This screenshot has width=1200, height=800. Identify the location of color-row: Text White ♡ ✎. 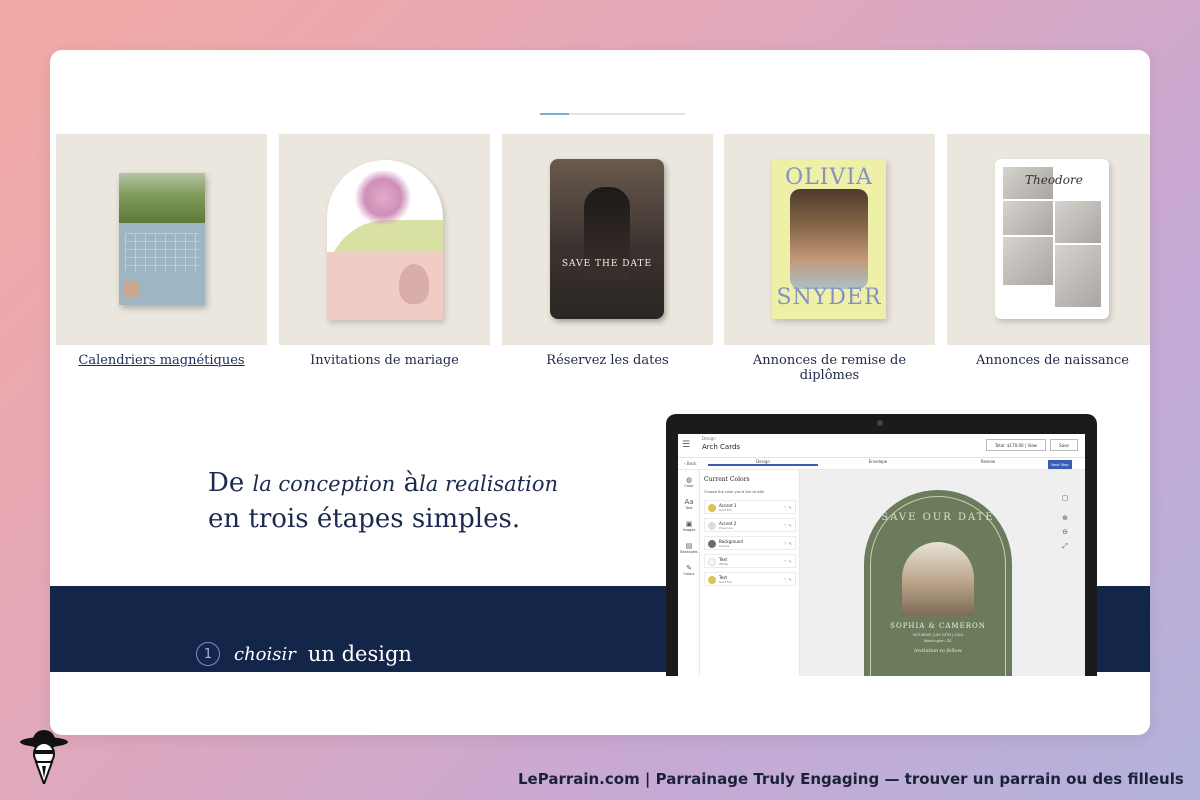
(750, 561).